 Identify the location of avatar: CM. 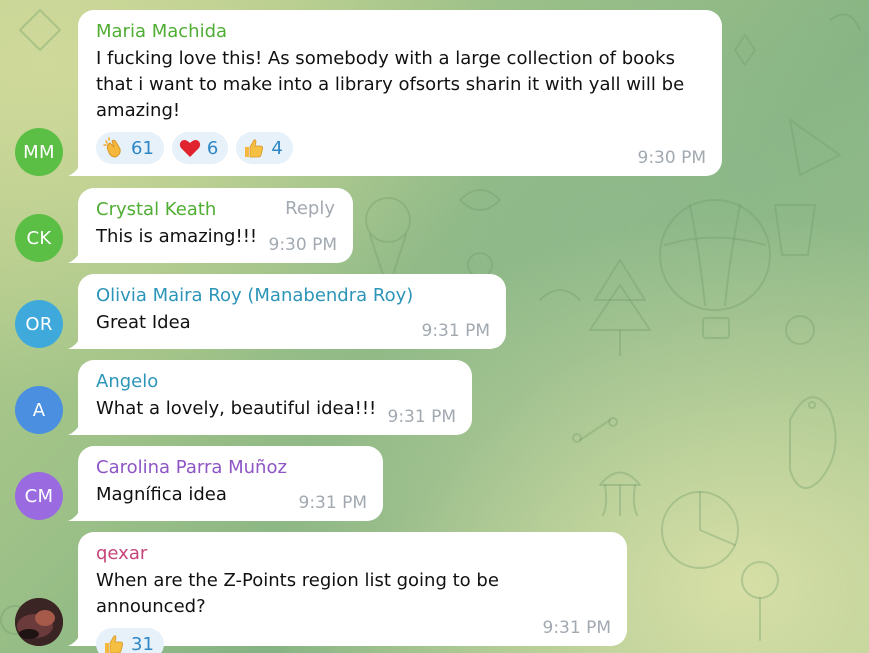
(39, 496).